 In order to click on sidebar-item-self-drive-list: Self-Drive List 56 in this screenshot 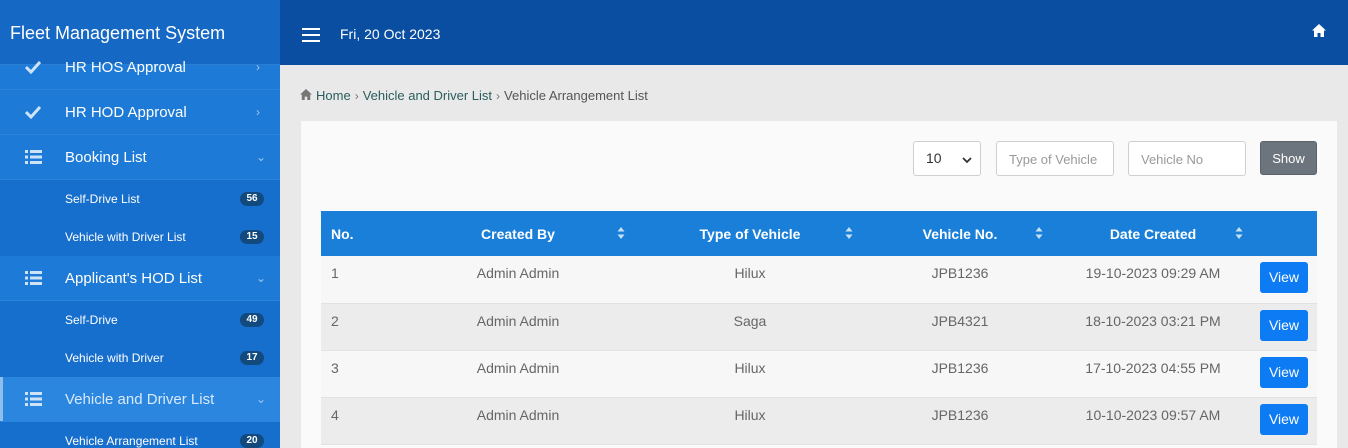, I will do `click(140, 199)`.